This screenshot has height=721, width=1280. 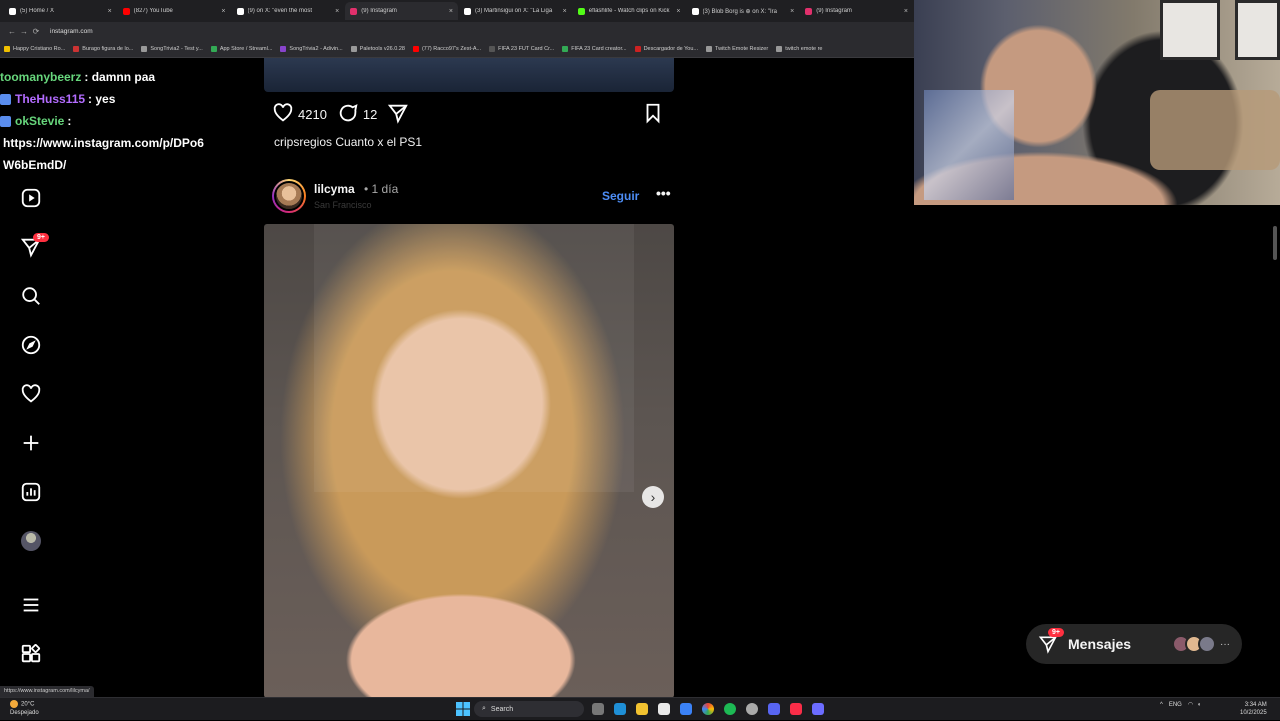 I want to click on taskbar-search: ⌕ Search, so click(x=529, y=709).